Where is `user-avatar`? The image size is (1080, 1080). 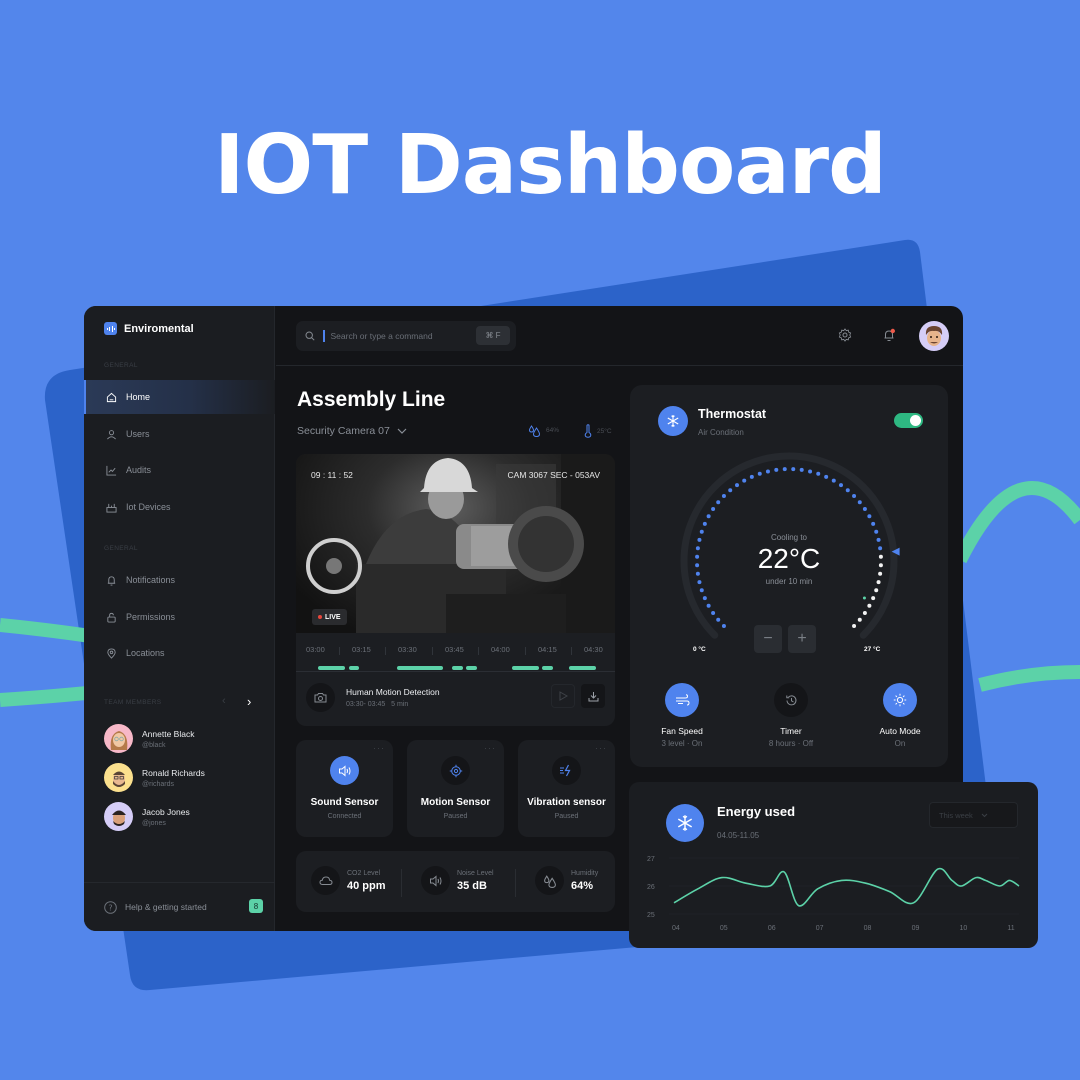
user-avatar is located at coordinates (934, 336).